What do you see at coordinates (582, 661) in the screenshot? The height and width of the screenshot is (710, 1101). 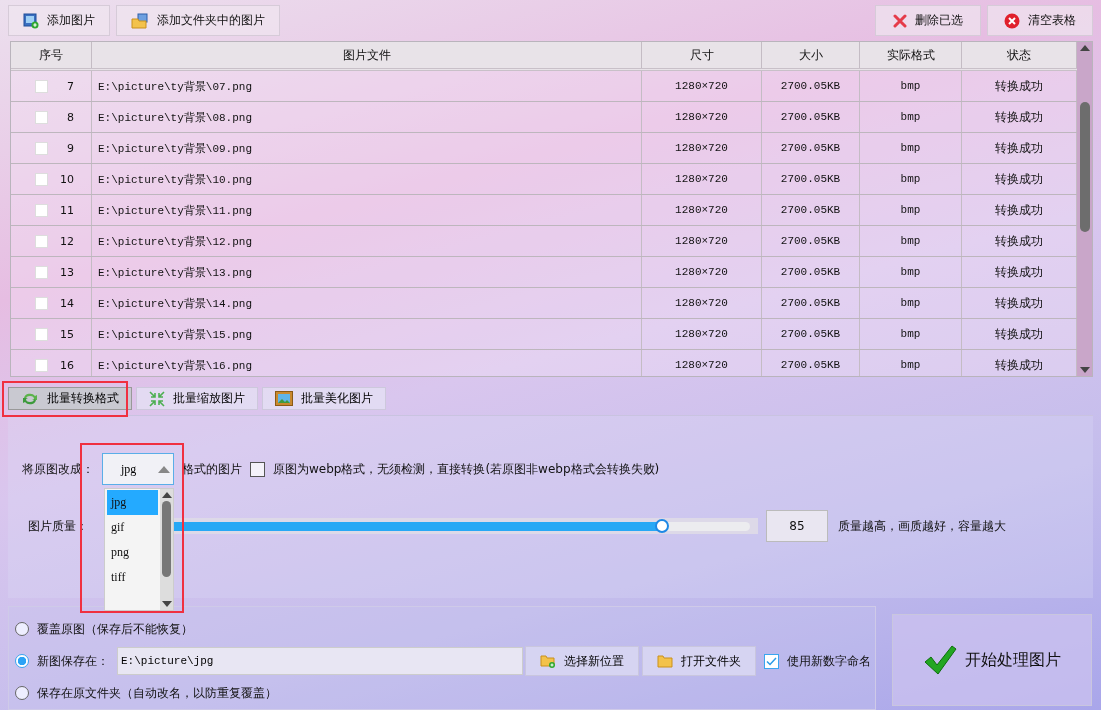 I see `choose-location-button: 选择新位置` at bounding box center [582, 661].